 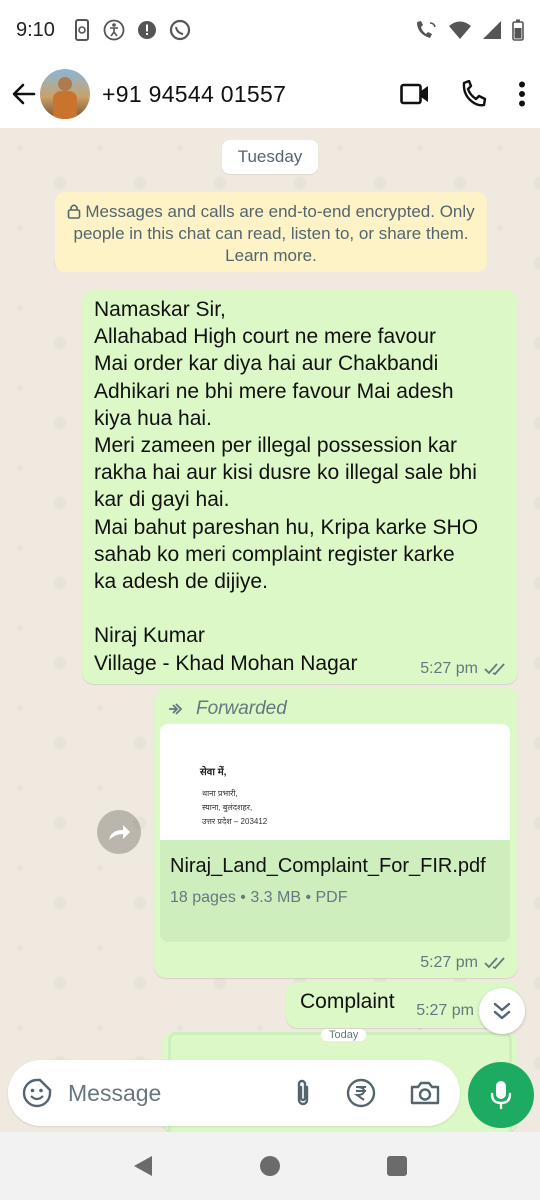 What do you see at coordinates (176, 709) in the screenshot?
I see `forwarded-icon` at bounding box center [176, 709].